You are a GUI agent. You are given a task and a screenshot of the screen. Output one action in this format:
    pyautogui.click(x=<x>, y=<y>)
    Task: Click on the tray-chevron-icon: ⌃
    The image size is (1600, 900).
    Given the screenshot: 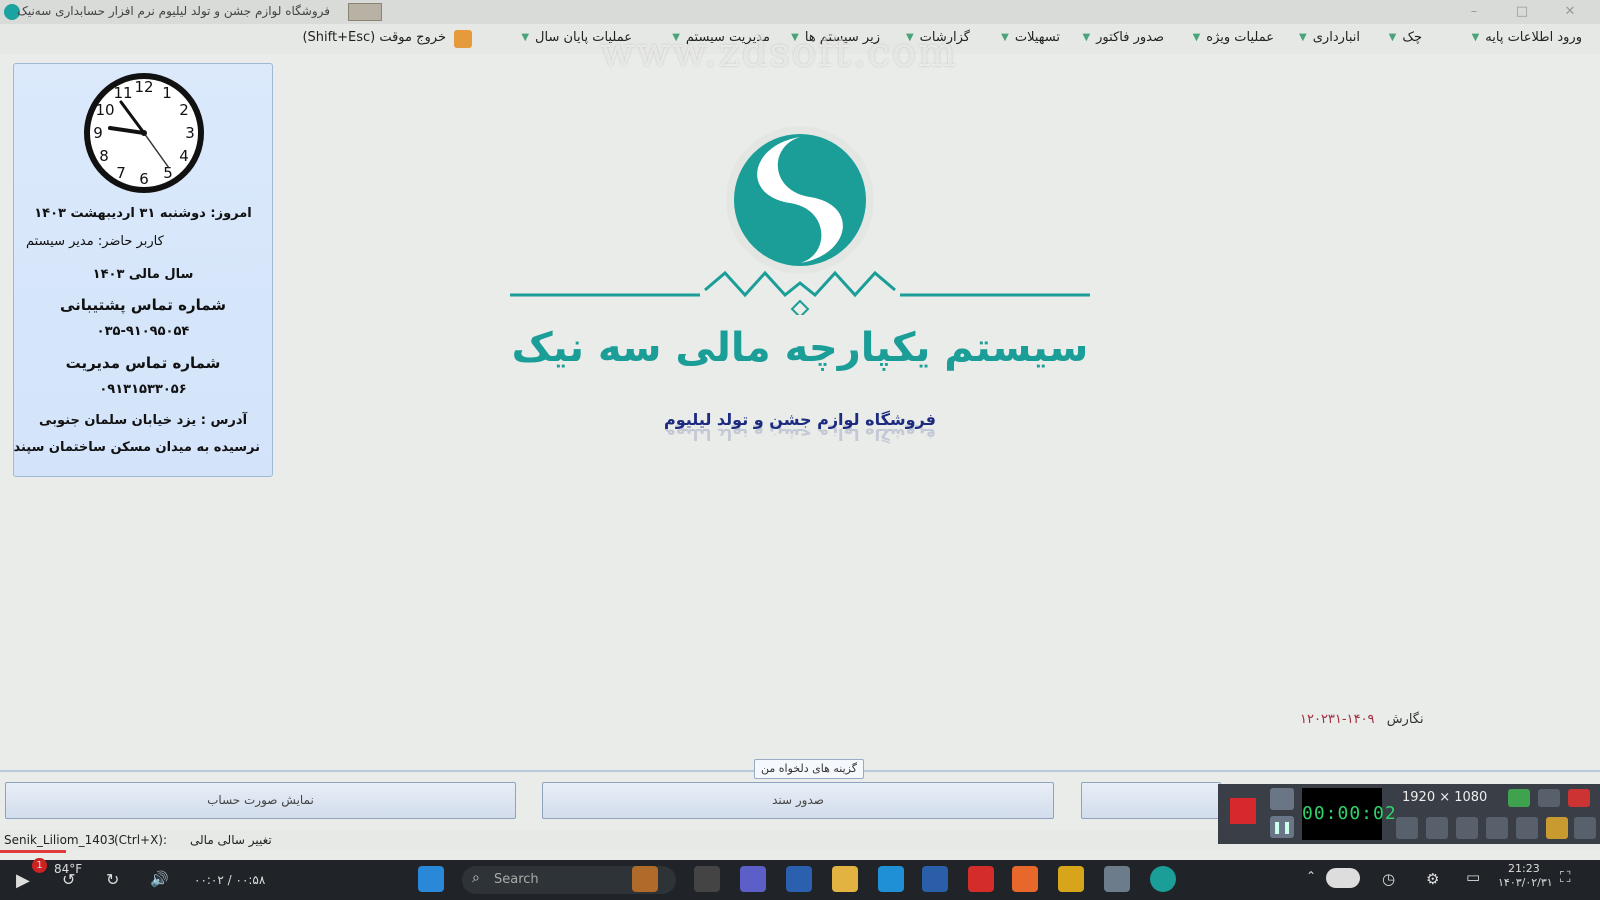 What is the action you would take?
    pyautogui.click(x=1311, y=876)
    